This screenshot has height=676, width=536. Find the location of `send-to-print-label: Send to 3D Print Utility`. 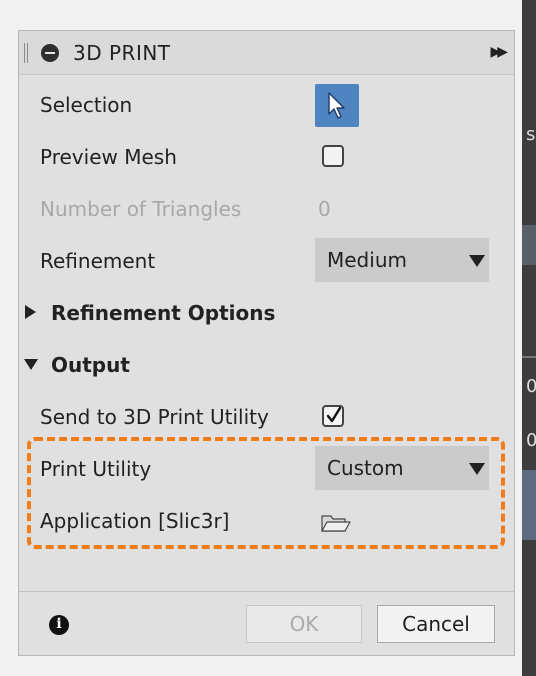

send-to-print-label: Send to 3D Print Utility is located at coordinates (154, 417).